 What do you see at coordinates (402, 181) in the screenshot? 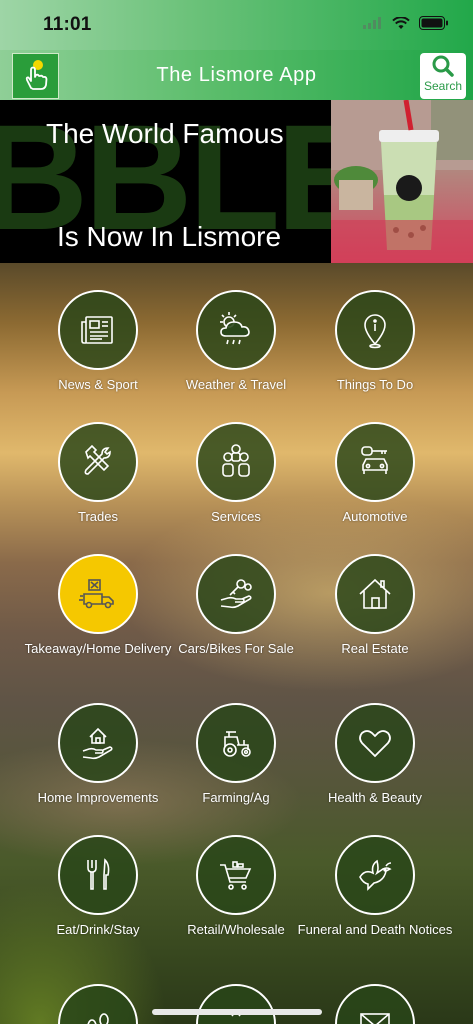
I see `bubble-tea-photo` at bounding box center [402, 181].